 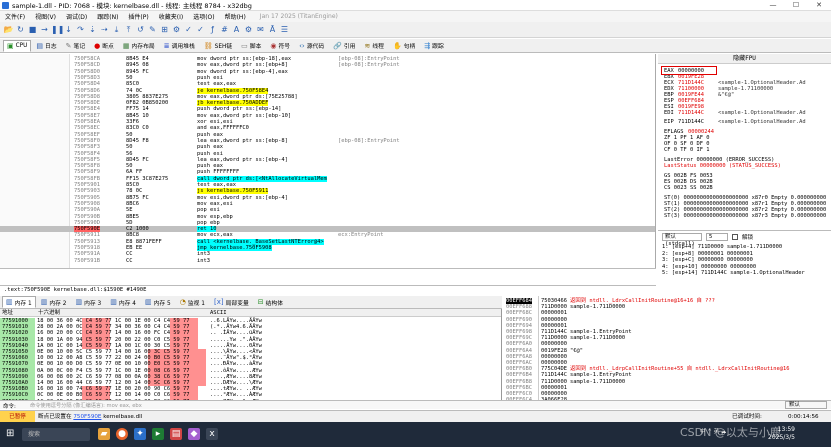 I want to click on minimize-button: —, so click(x=773, y=5).